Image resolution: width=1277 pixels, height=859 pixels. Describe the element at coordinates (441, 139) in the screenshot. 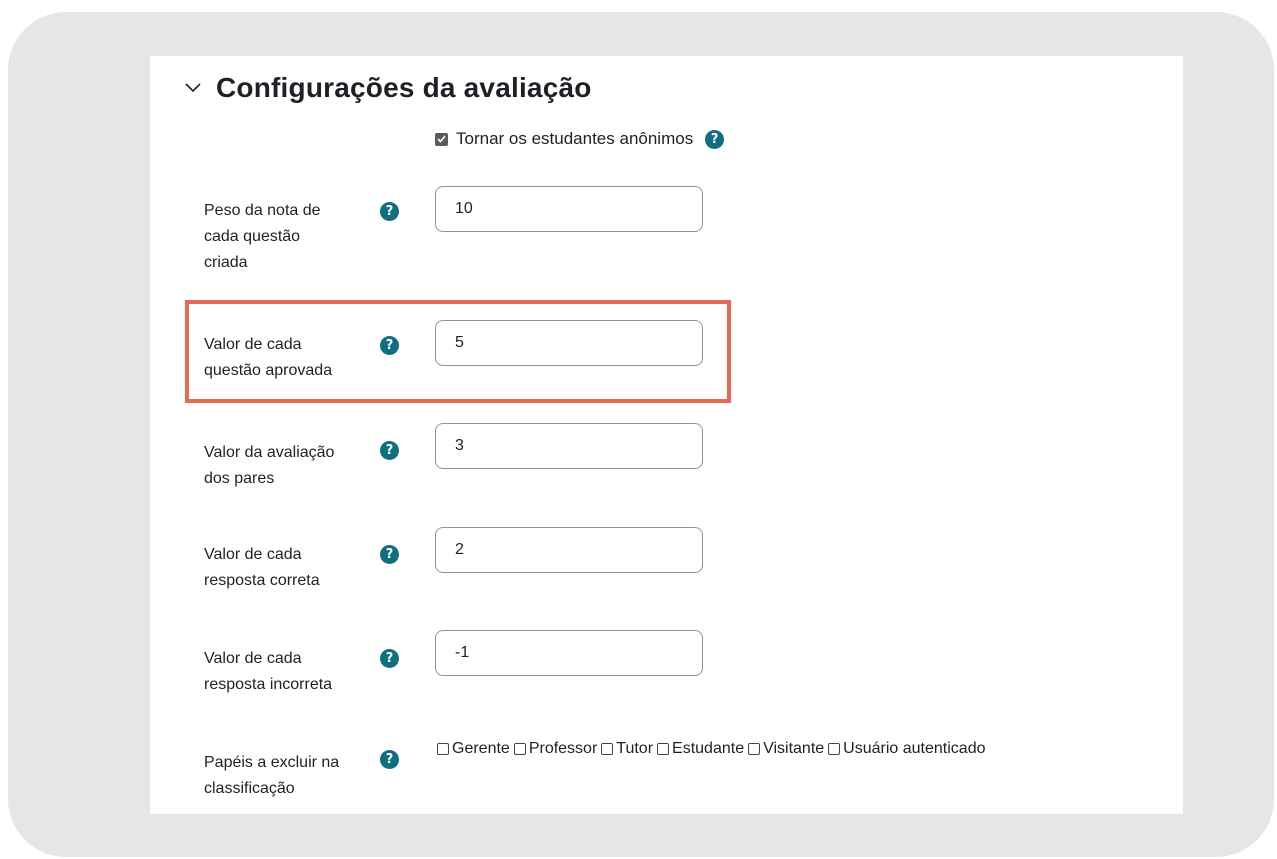

I see `anonymous-checkbox` at that location.